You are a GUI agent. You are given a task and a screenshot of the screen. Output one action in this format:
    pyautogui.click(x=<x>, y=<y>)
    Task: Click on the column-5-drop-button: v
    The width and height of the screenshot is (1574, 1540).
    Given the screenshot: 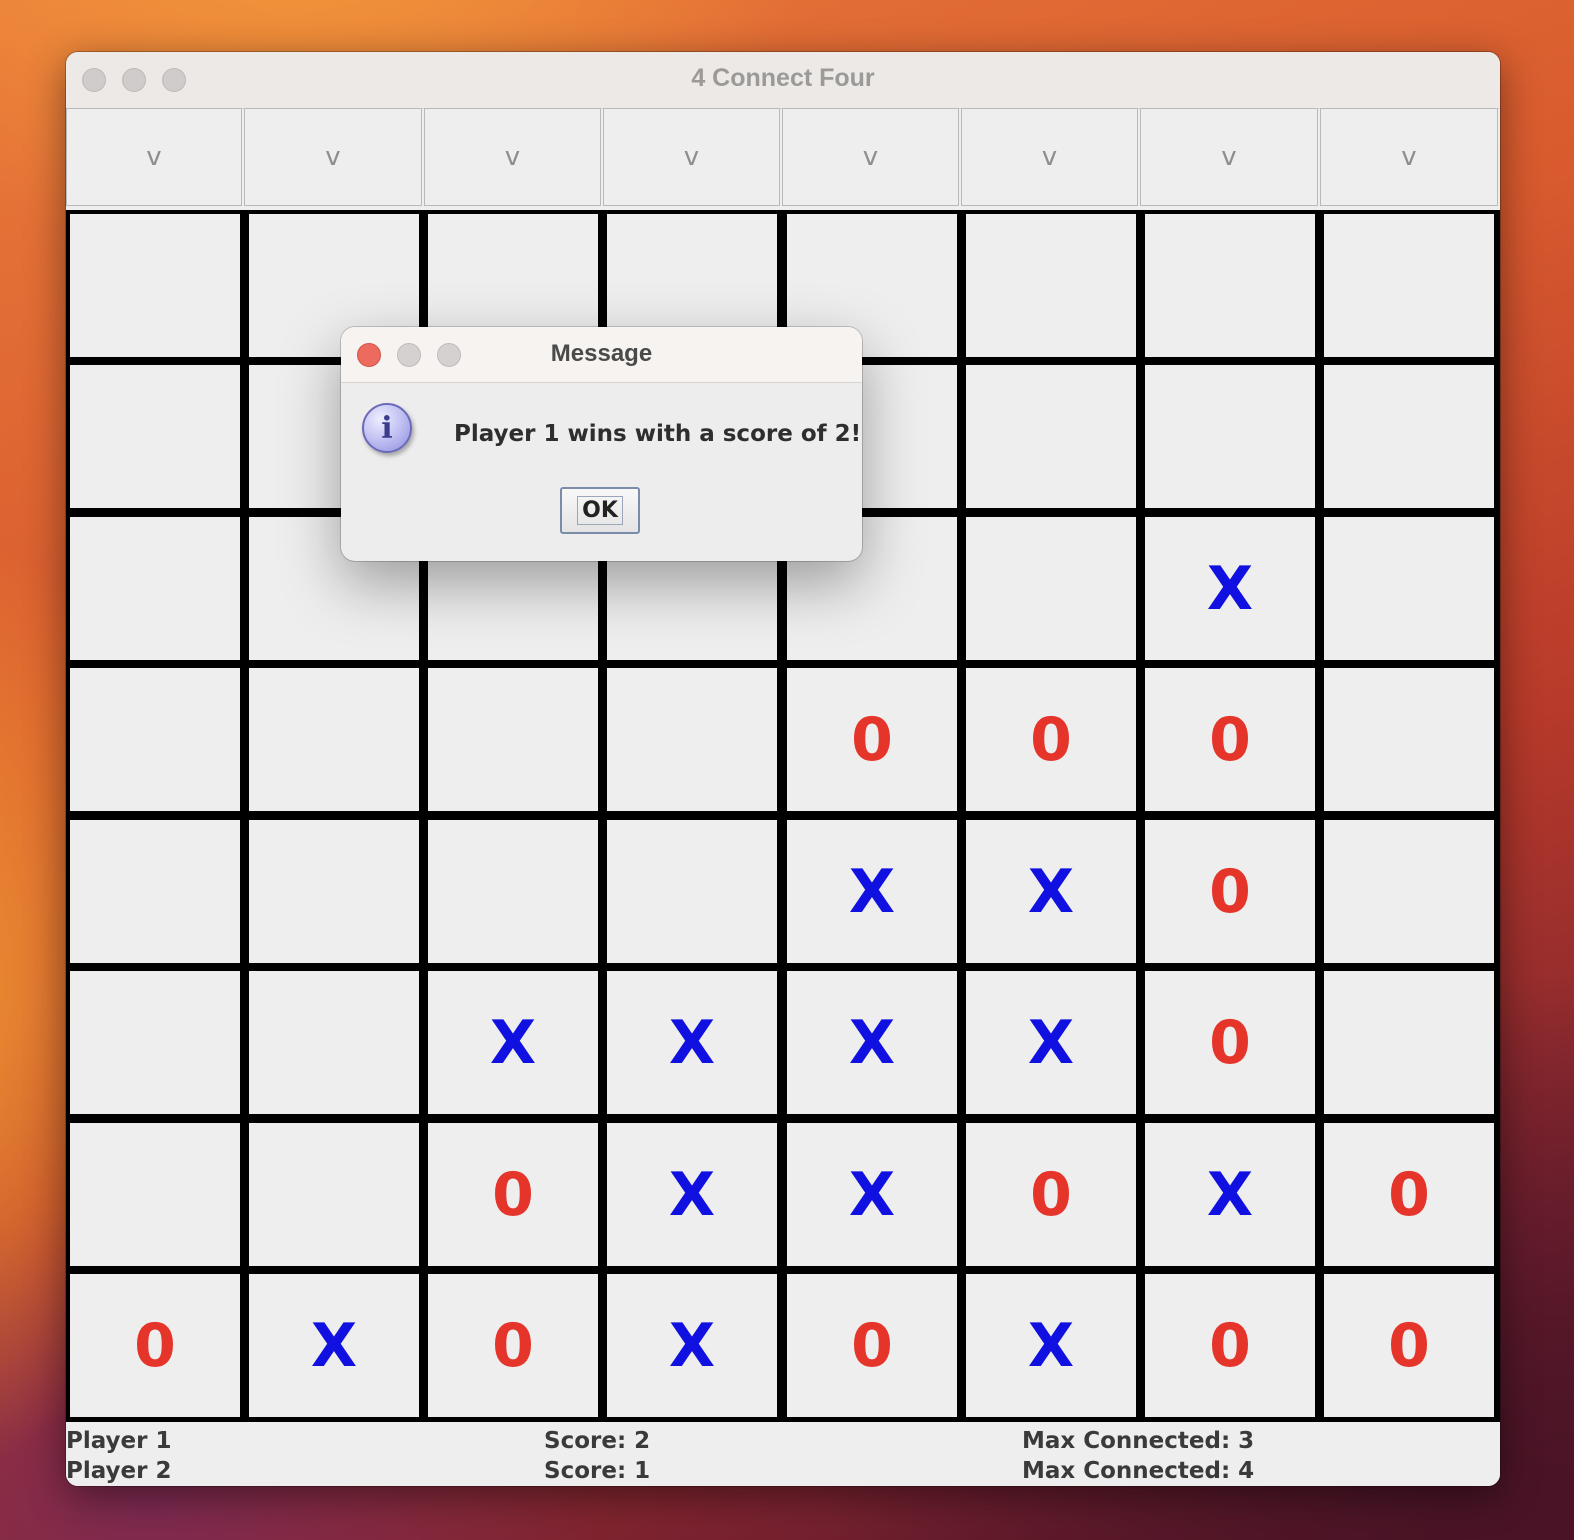 What is the action you would take?
    pyautogui.click(x=870, y=157)
    